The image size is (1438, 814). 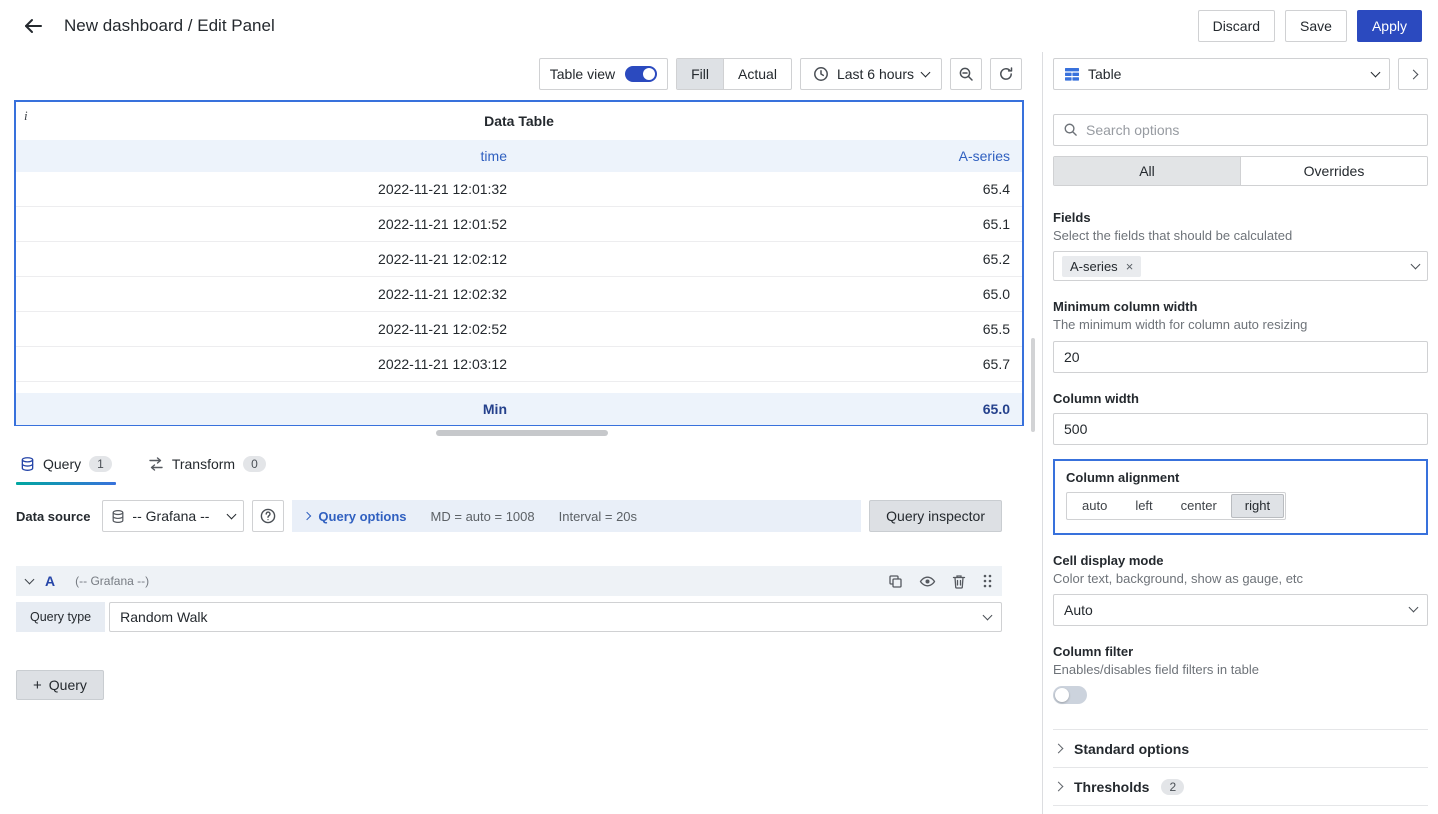 I want to click on collapse-chevron-icon, so click(x=29, y=579).